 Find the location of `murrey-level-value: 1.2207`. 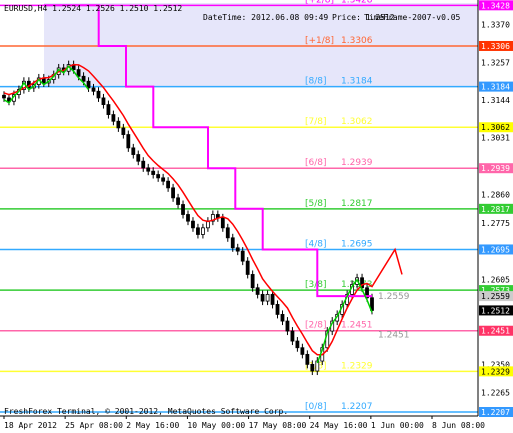

murrey-level-value: 1.2207 is located at coordinates (357, 407).